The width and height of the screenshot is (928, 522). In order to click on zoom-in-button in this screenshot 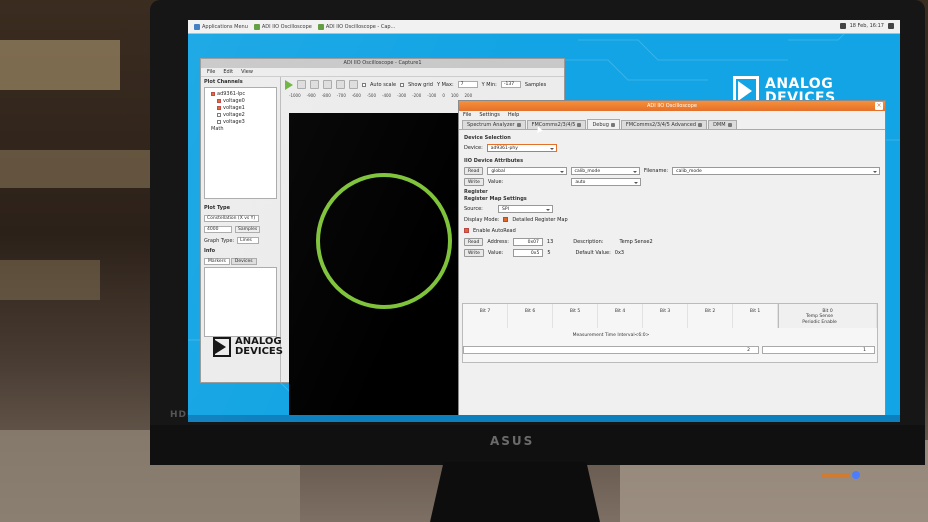, I will do `click(314, 84)`.